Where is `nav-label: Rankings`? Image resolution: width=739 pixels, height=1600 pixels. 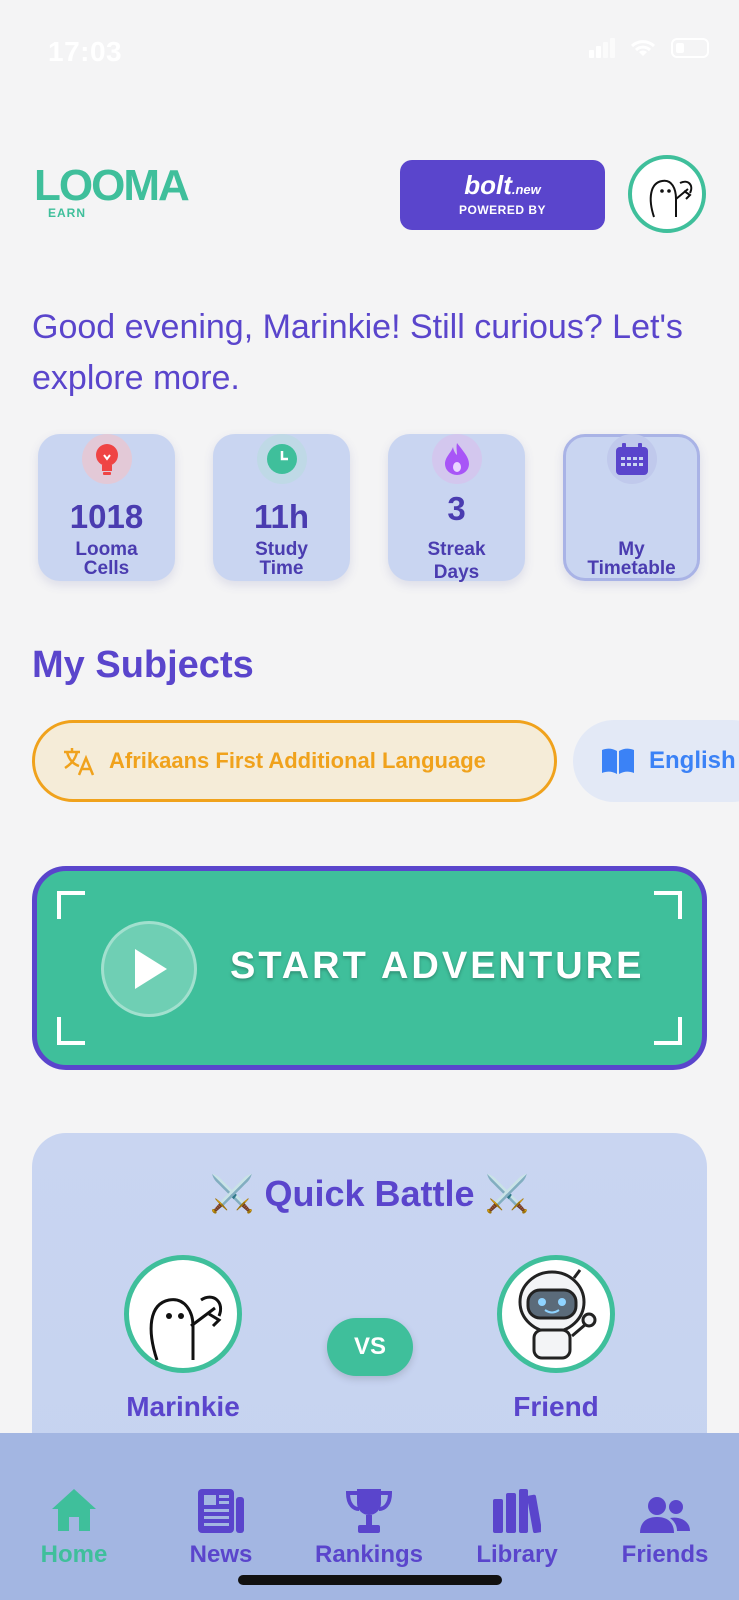
nav-label: Rankings is located at coordinates (369, 1554).